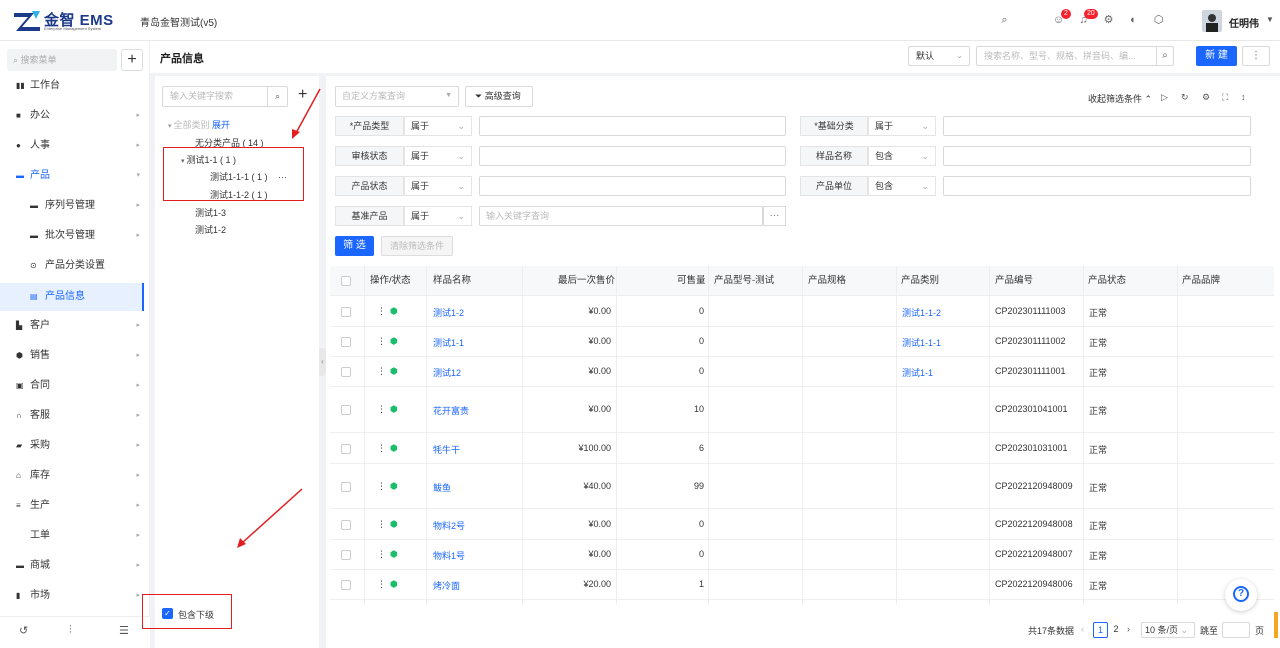  I want to click on tree-root: ▾ 全部类别 展开, so click(199, 124).